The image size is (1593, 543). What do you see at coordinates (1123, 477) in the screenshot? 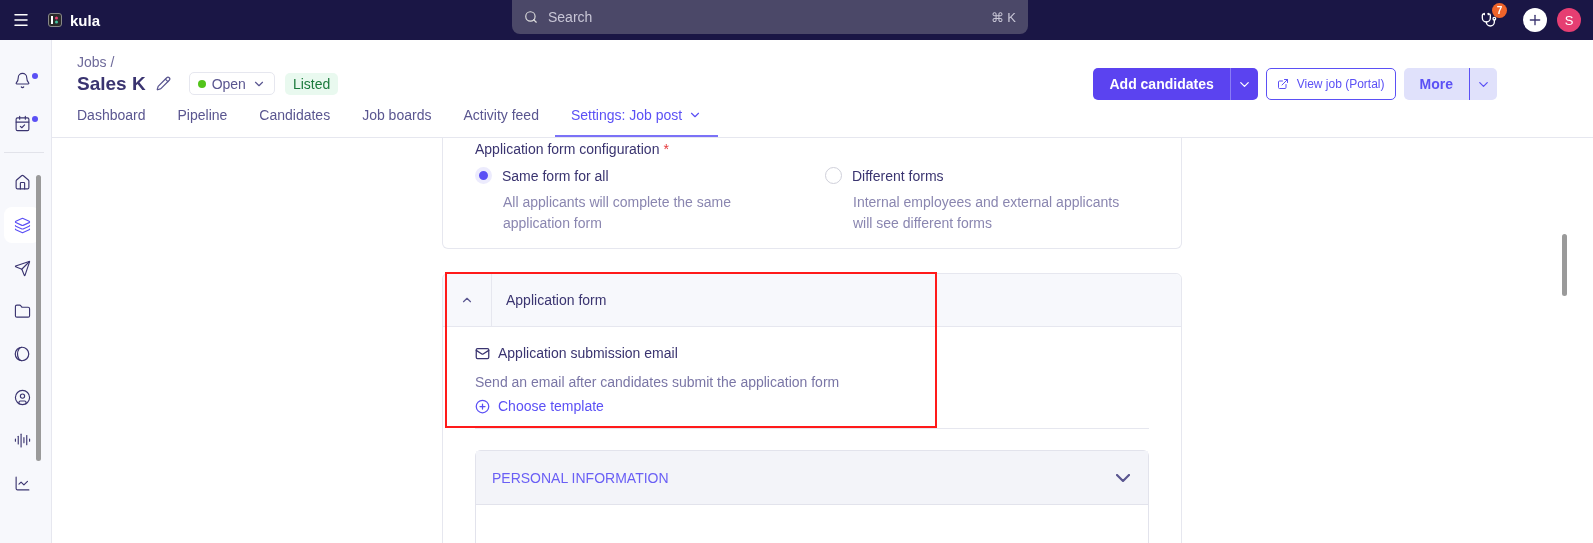
I see `chevron-down-icon` at bounding box center [1123, 477].